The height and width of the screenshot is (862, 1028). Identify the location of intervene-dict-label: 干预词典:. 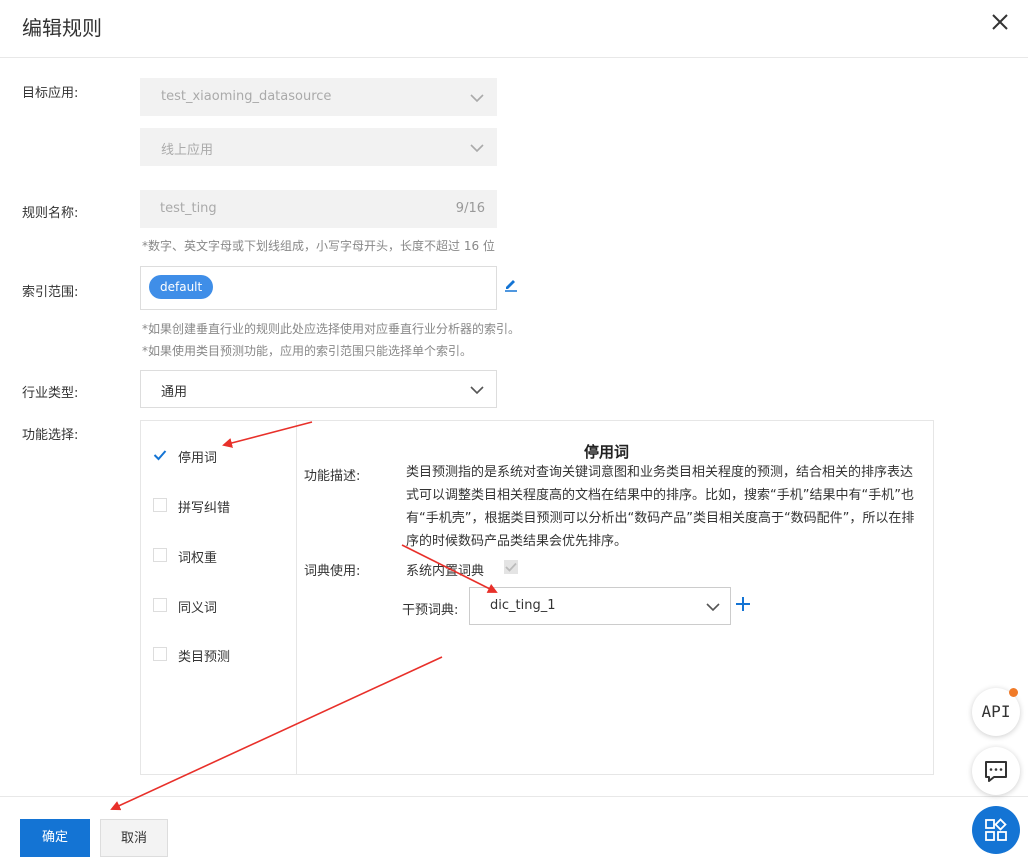
(430, 610).